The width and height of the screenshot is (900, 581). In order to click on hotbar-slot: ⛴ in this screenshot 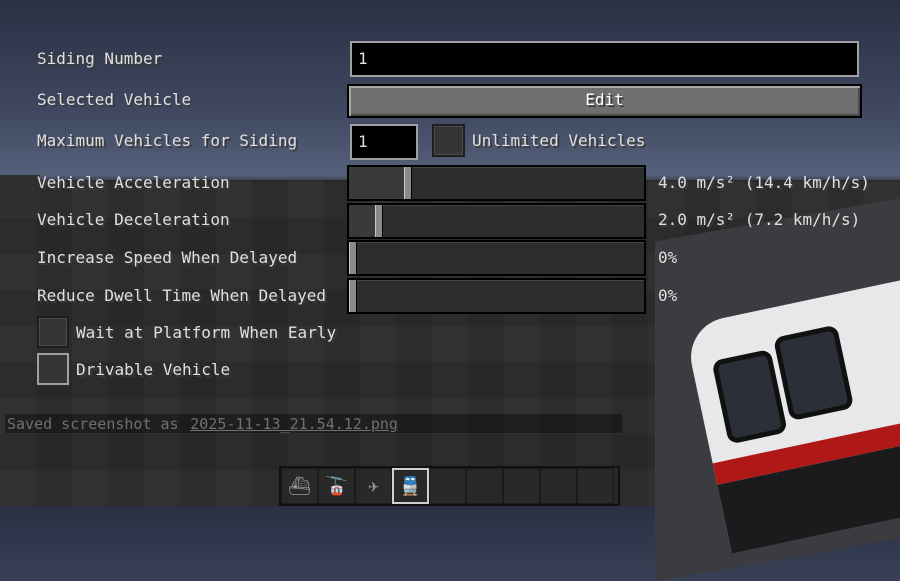, I will do `click(299, 486)`.